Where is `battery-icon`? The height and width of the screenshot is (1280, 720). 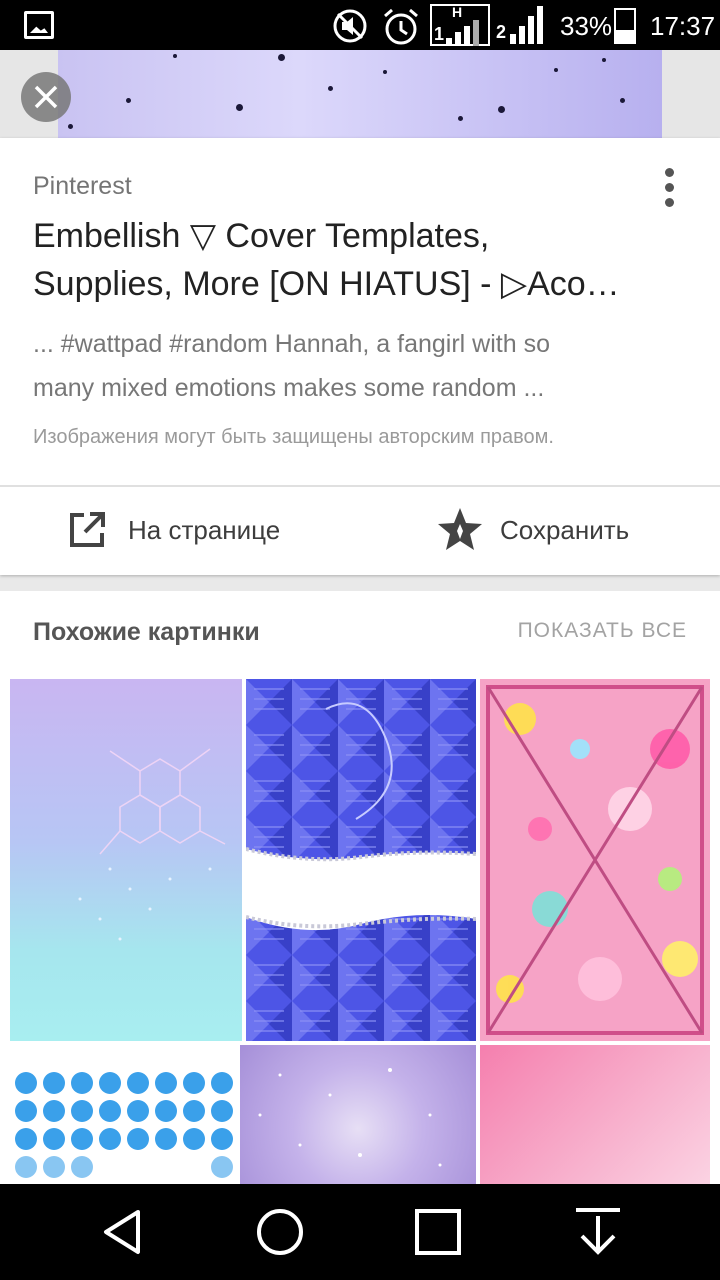
battery-icon is located at coordinates (625, 26).